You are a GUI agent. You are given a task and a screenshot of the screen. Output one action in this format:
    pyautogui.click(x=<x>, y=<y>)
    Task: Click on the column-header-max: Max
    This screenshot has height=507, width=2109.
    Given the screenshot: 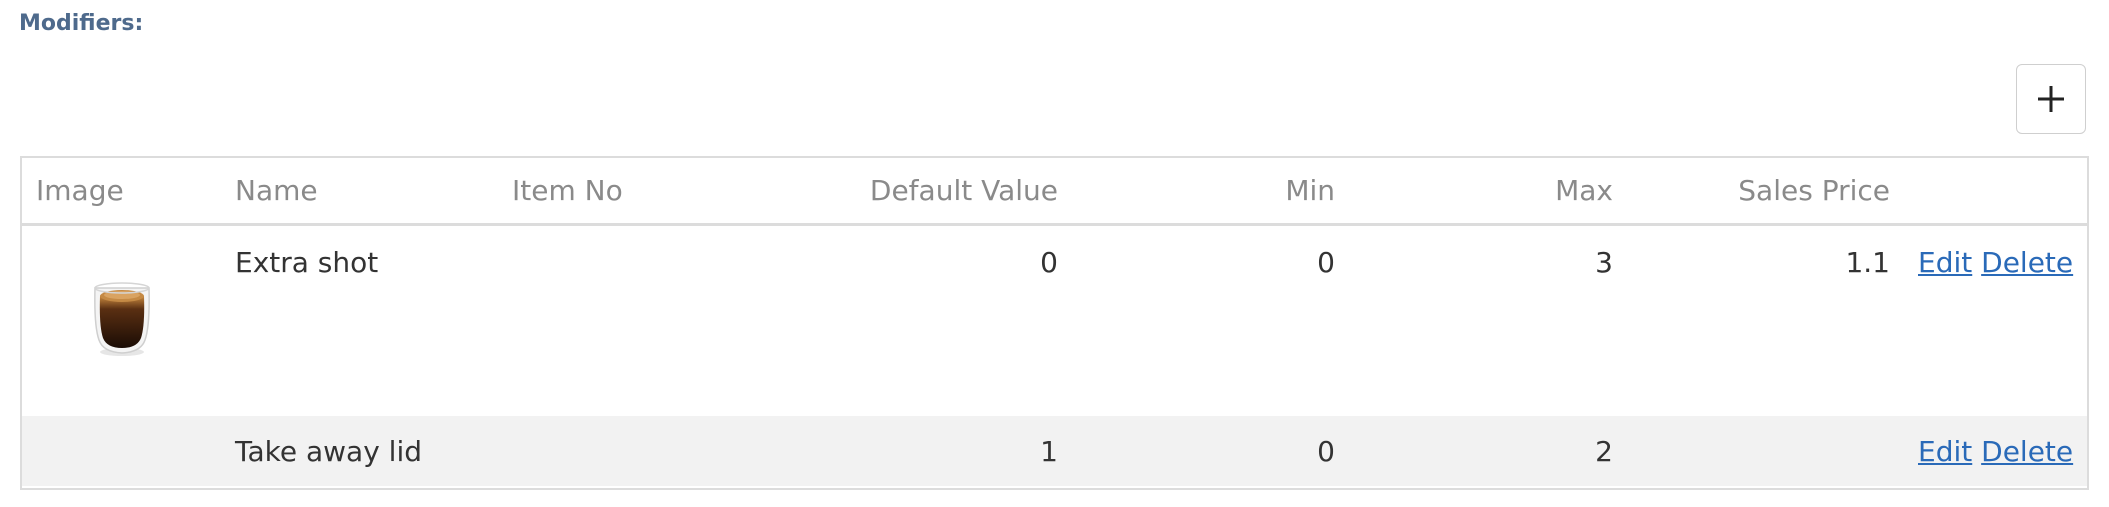 What is the action you would take?
    pyautogui.click(x=1584, y=190)
    